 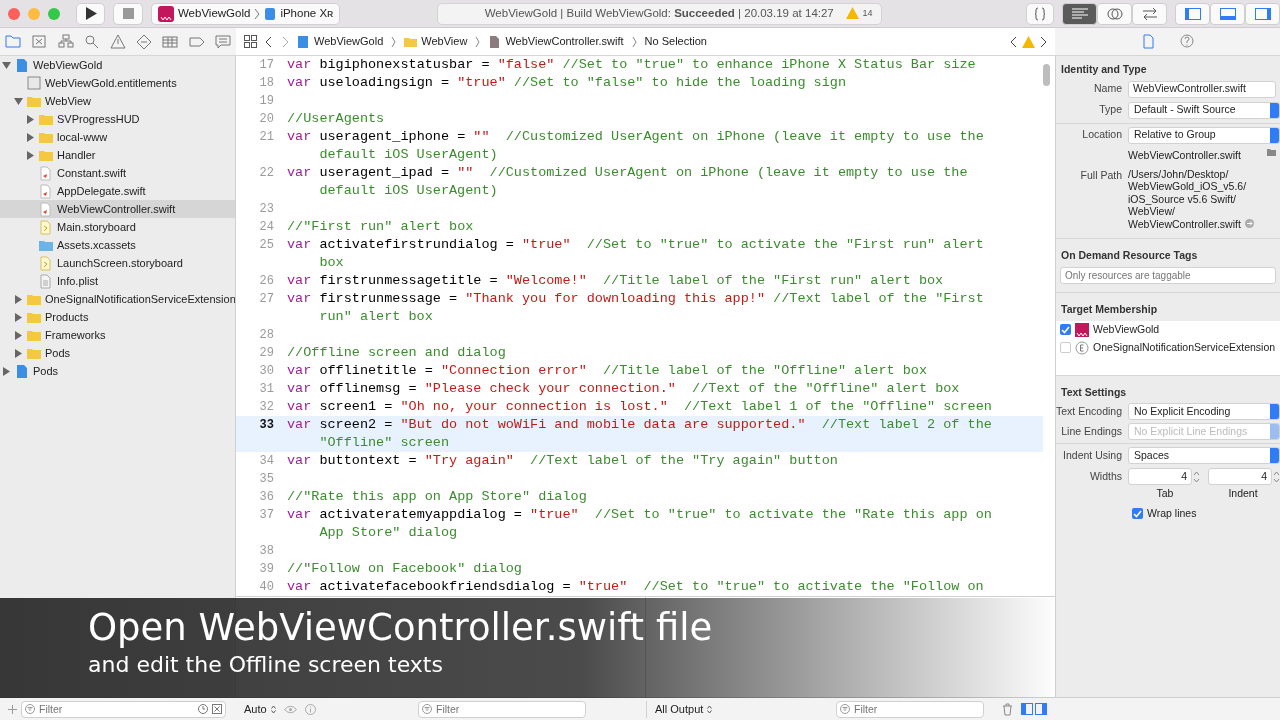 What do you see at coordinates (117, 83) in the screenshot?
I see `file-tree-item: WebViewGold.entitlements` at bounding box center [117, 83].